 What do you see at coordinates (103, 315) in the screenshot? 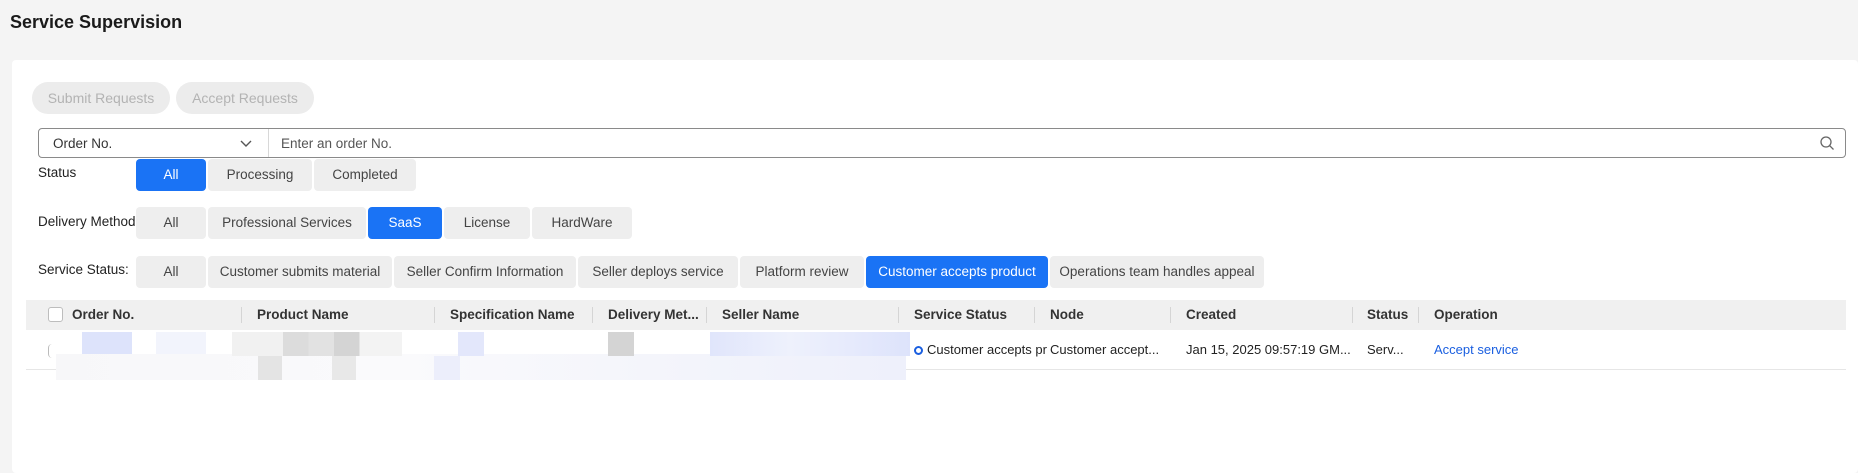
I see `col-order-no: Order No.` at bounding box center [103, 315].